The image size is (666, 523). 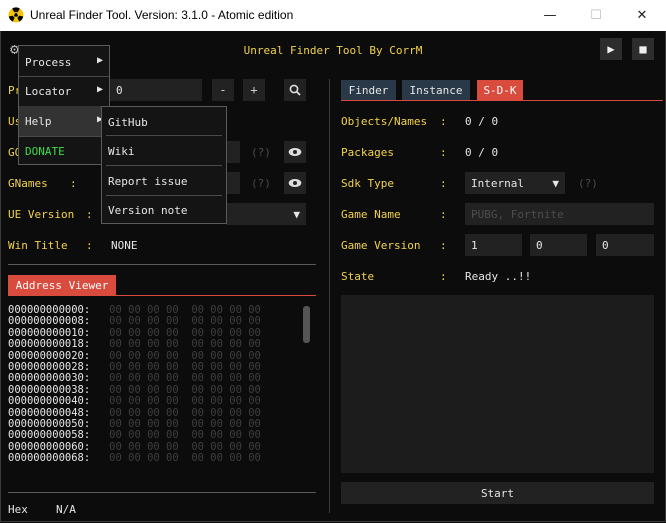 I want to click on gnames-view-button, so click(x=295, y=183).